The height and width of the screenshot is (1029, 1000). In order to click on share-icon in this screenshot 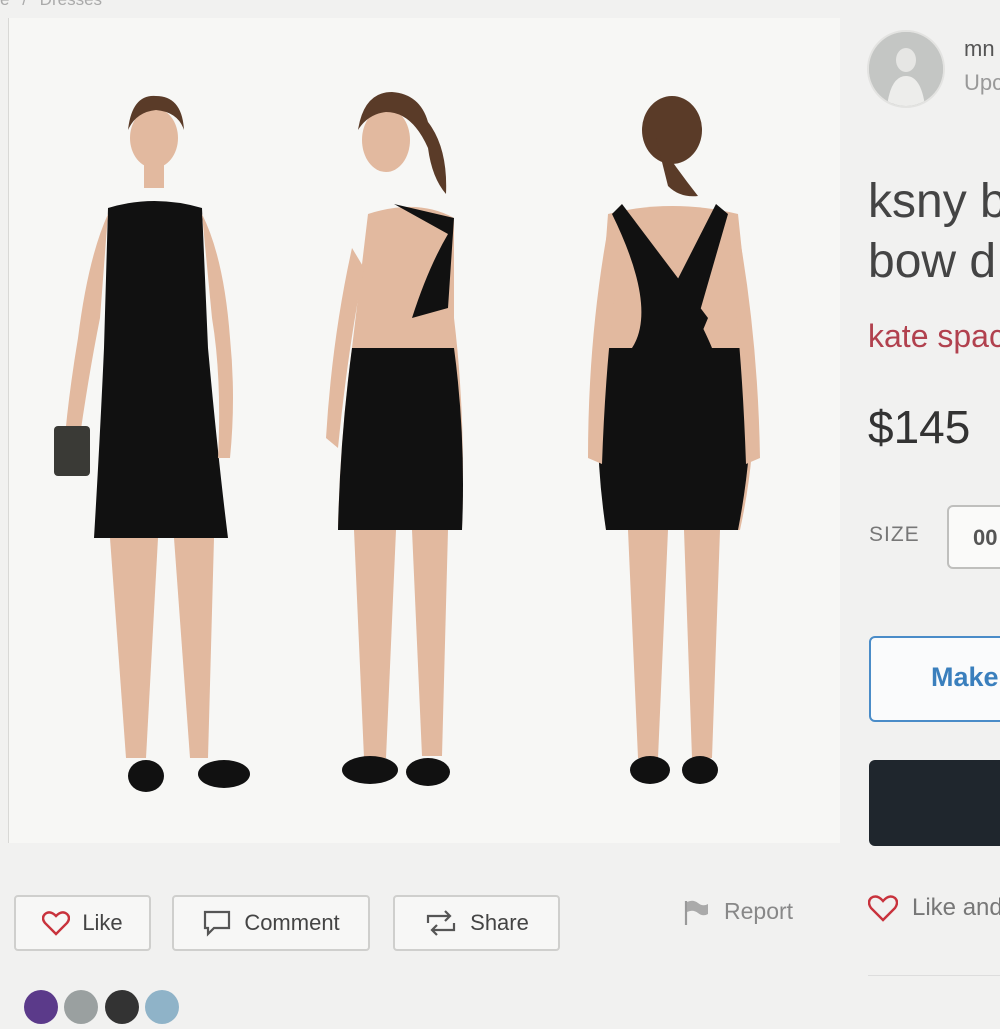, I will do `click(441, 923)`.